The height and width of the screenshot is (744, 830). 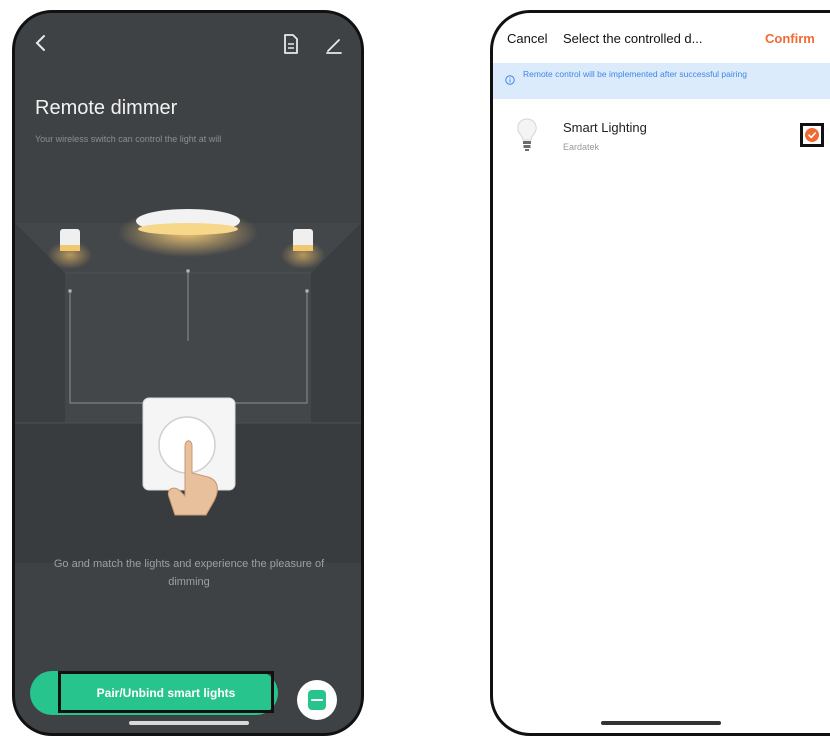 I want to click on switch-settings-button, so click(x=317, y=700).